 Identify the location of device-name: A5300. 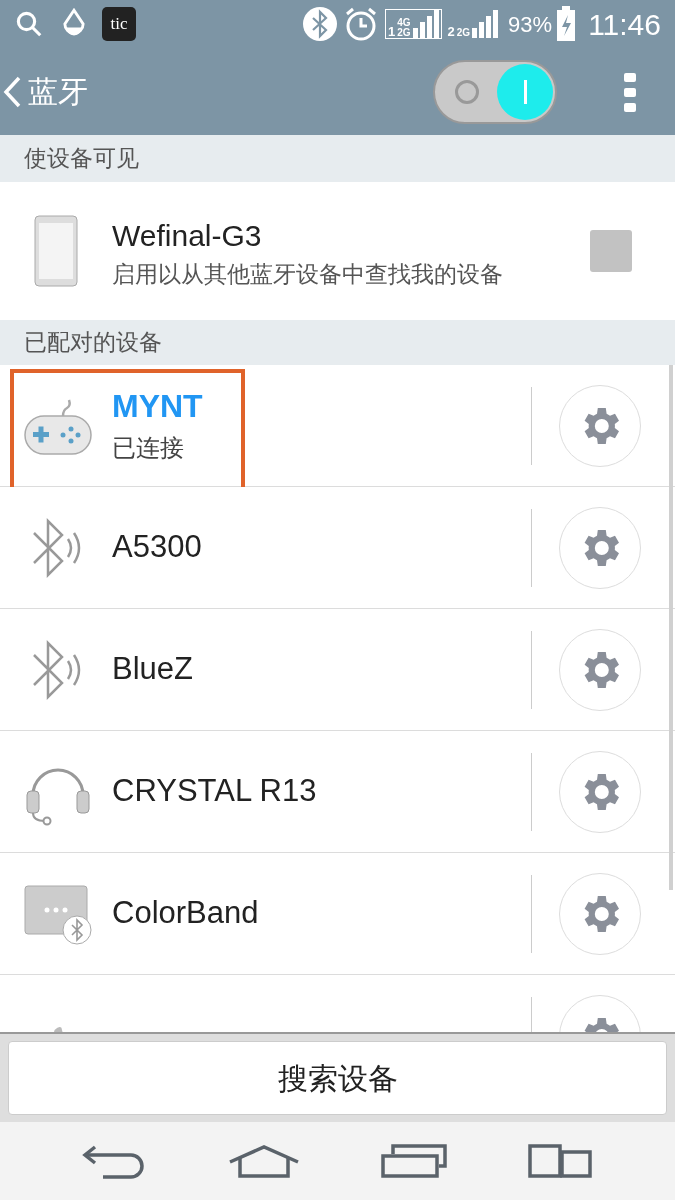
(321, 547).